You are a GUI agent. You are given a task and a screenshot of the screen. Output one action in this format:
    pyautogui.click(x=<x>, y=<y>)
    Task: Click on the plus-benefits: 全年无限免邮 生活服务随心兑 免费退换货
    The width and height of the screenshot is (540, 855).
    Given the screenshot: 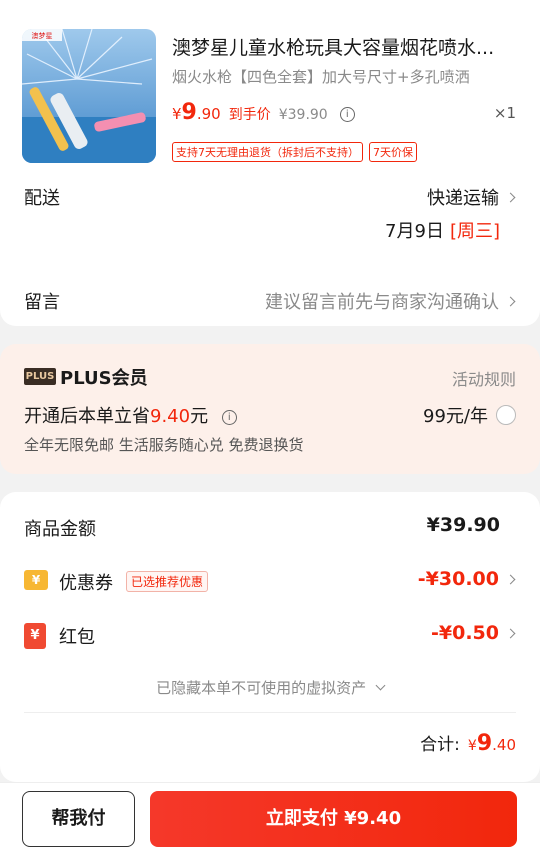 What is the action you would take?
    pyautogui.click(x=164, y=445)
    